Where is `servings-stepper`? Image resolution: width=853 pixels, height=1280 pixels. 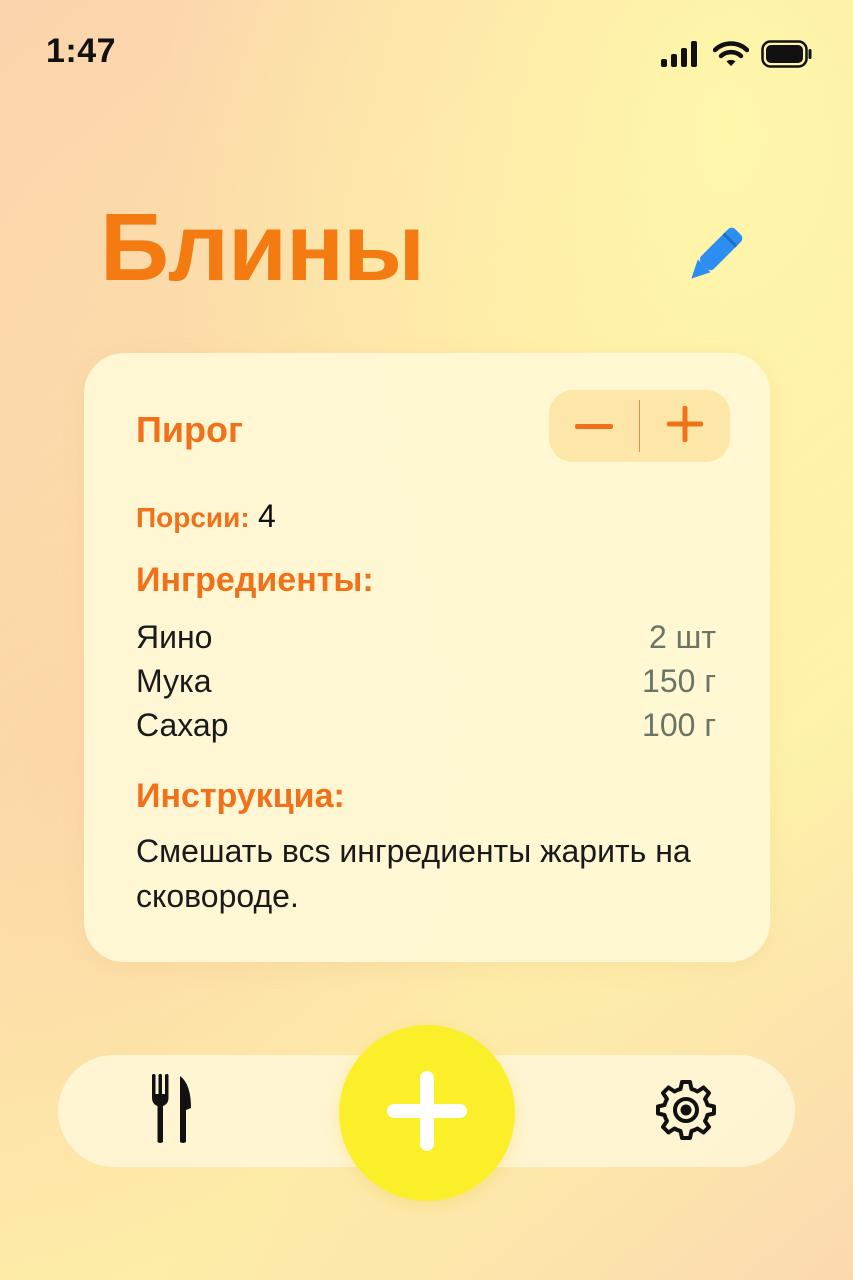 servings-stepper is located at coordinates (639, 426).